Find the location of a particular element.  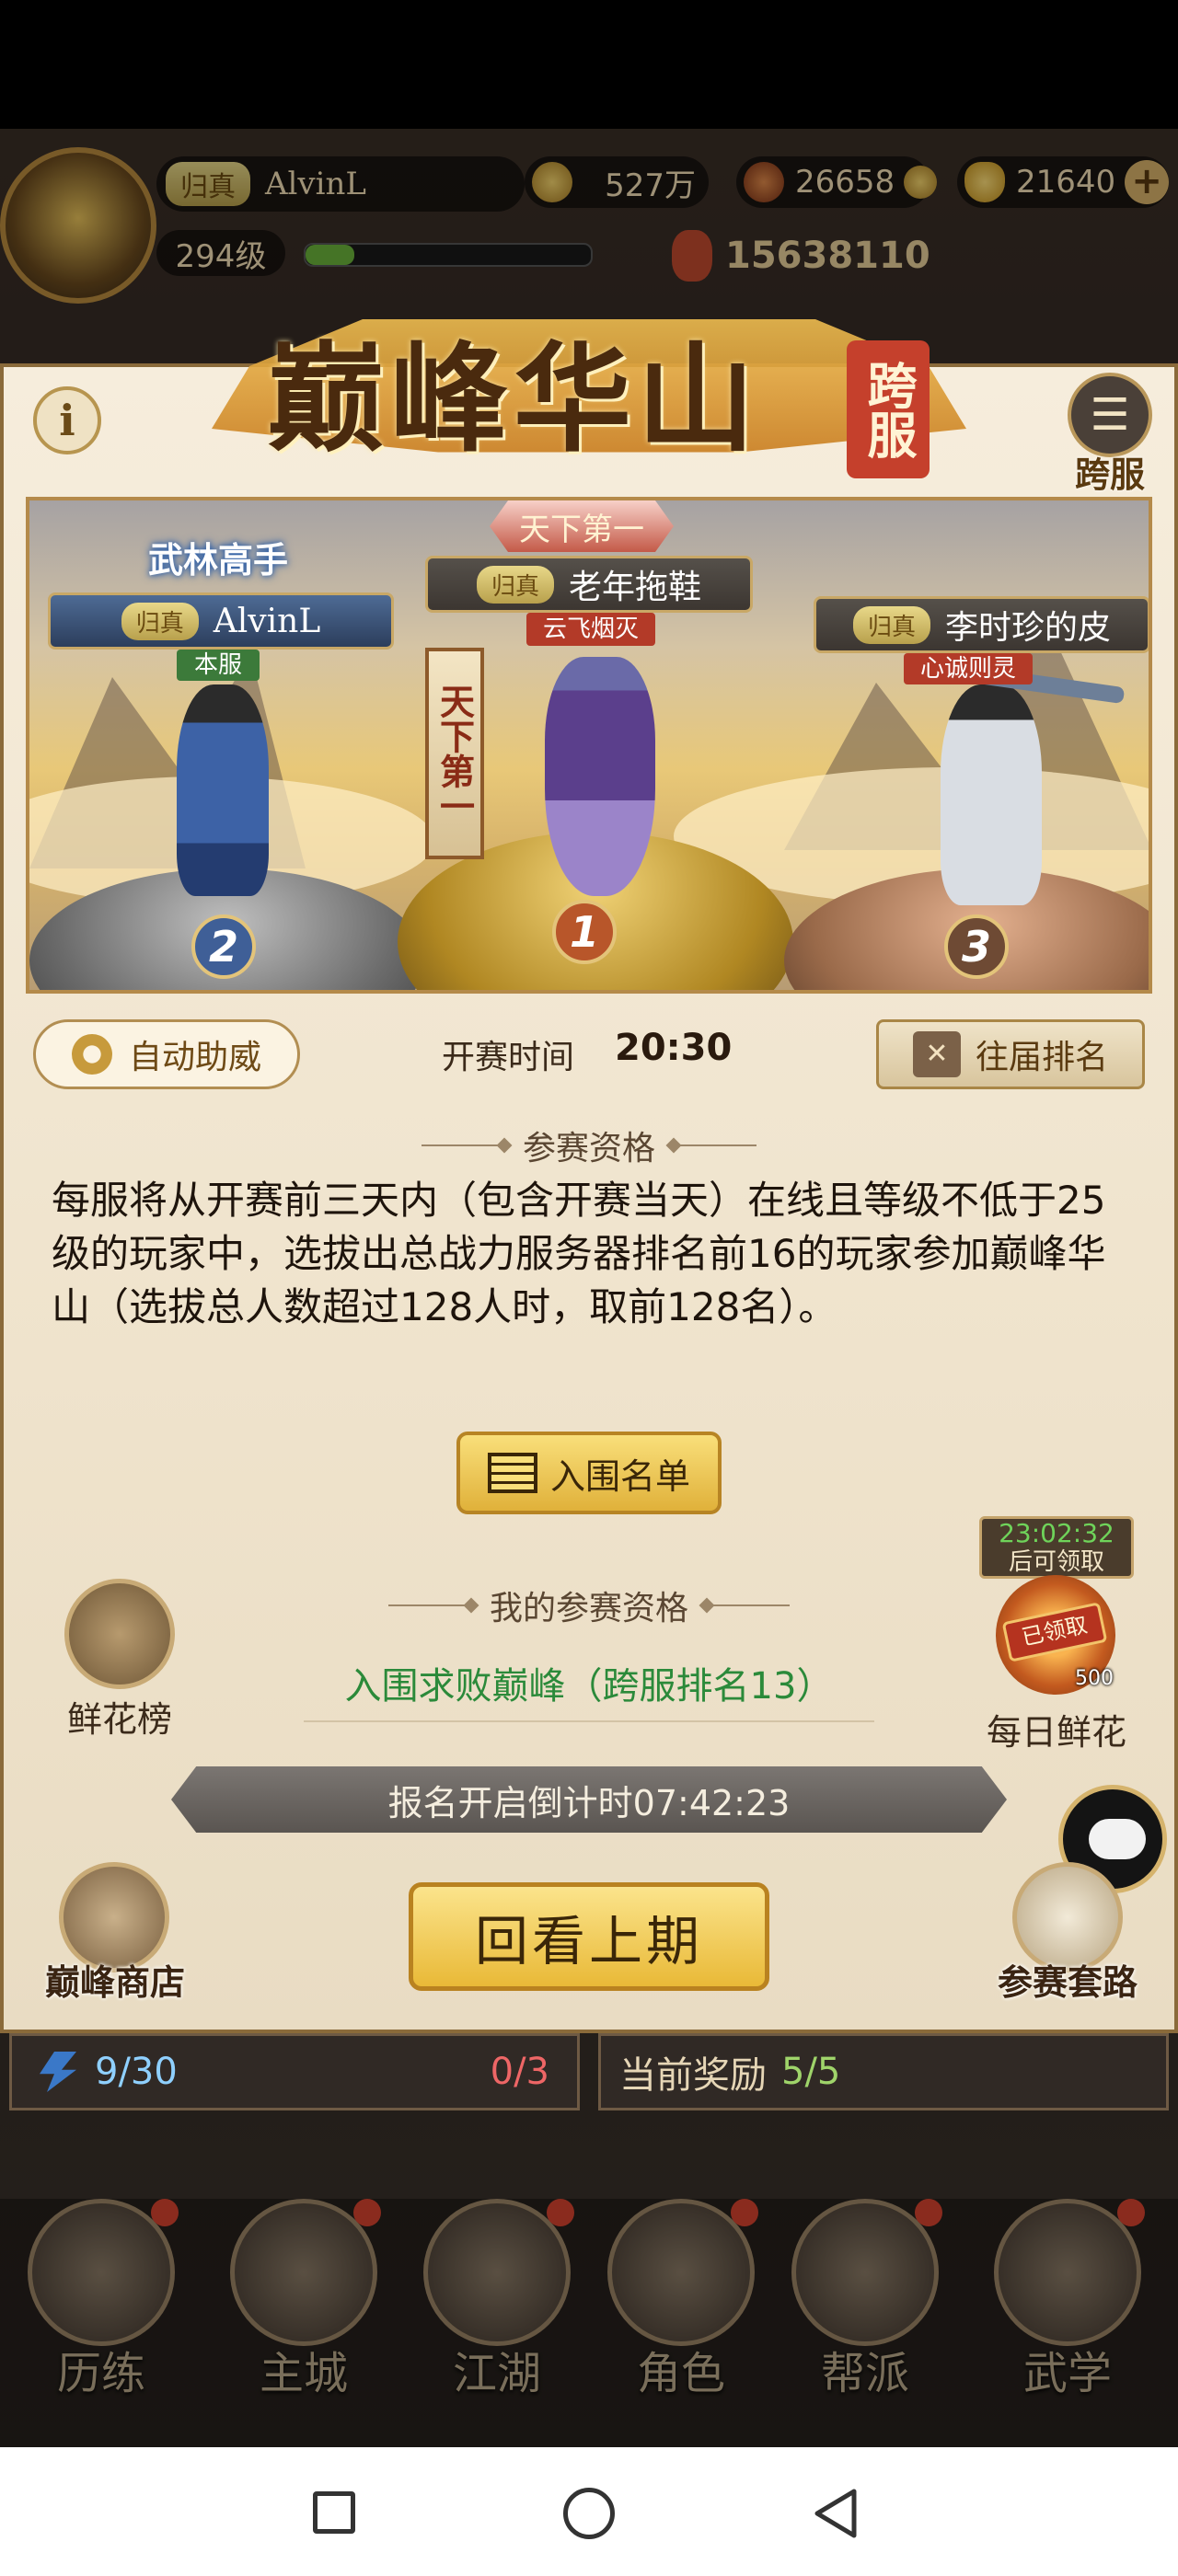

first-side-plate: 天下第一 is located at coordinates (454, 753).